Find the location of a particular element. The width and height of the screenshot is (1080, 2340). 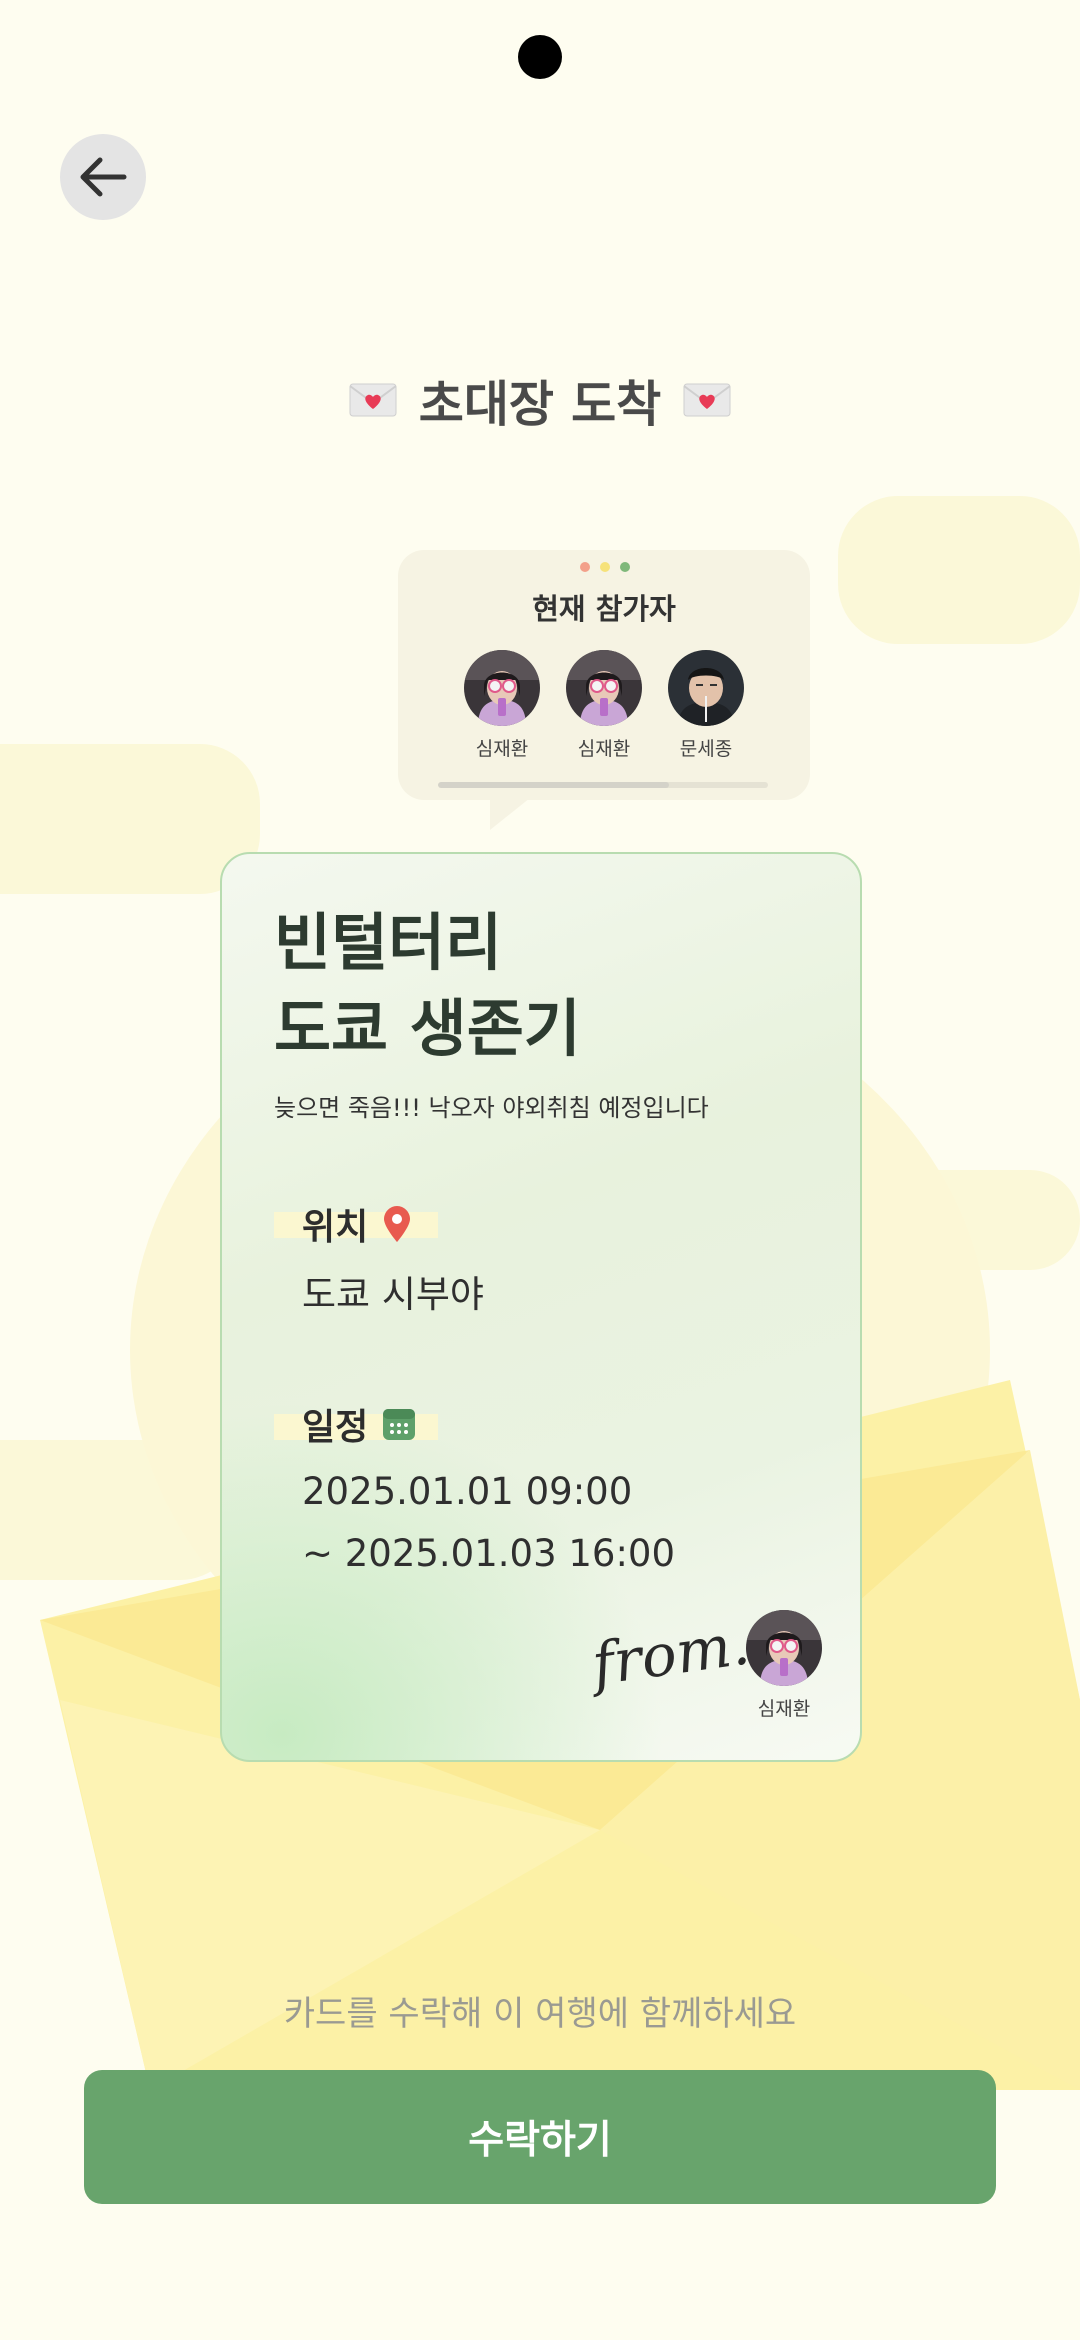

schedule-heading: 일정 is located at coordinates (359, 1424).